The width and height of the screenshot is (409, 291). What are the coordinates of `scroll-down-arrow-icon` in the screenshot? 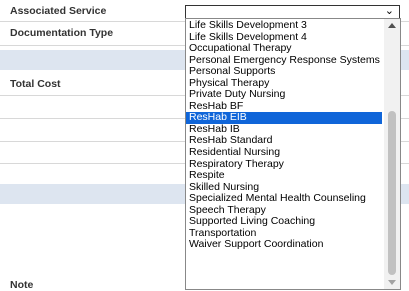 It's located at (392, 282).